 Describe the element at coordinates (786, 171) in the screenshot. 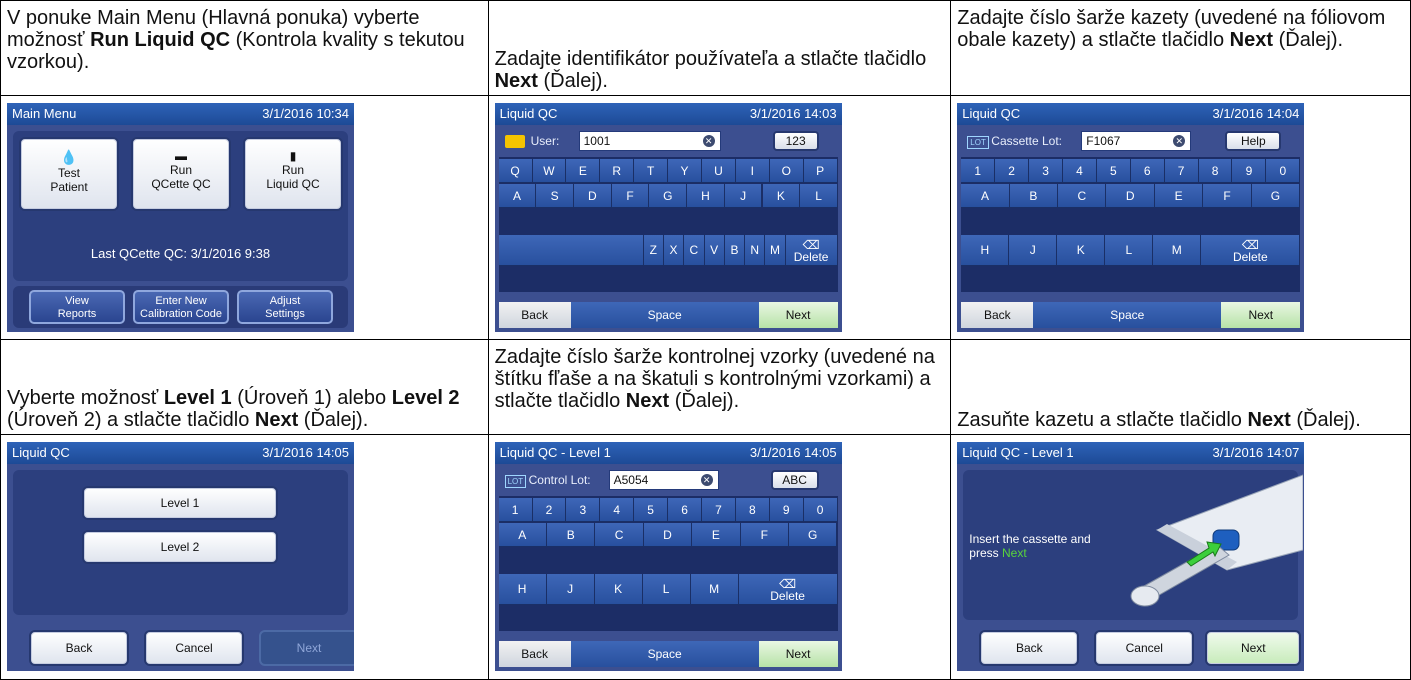

I see `key-o: O` at that location.